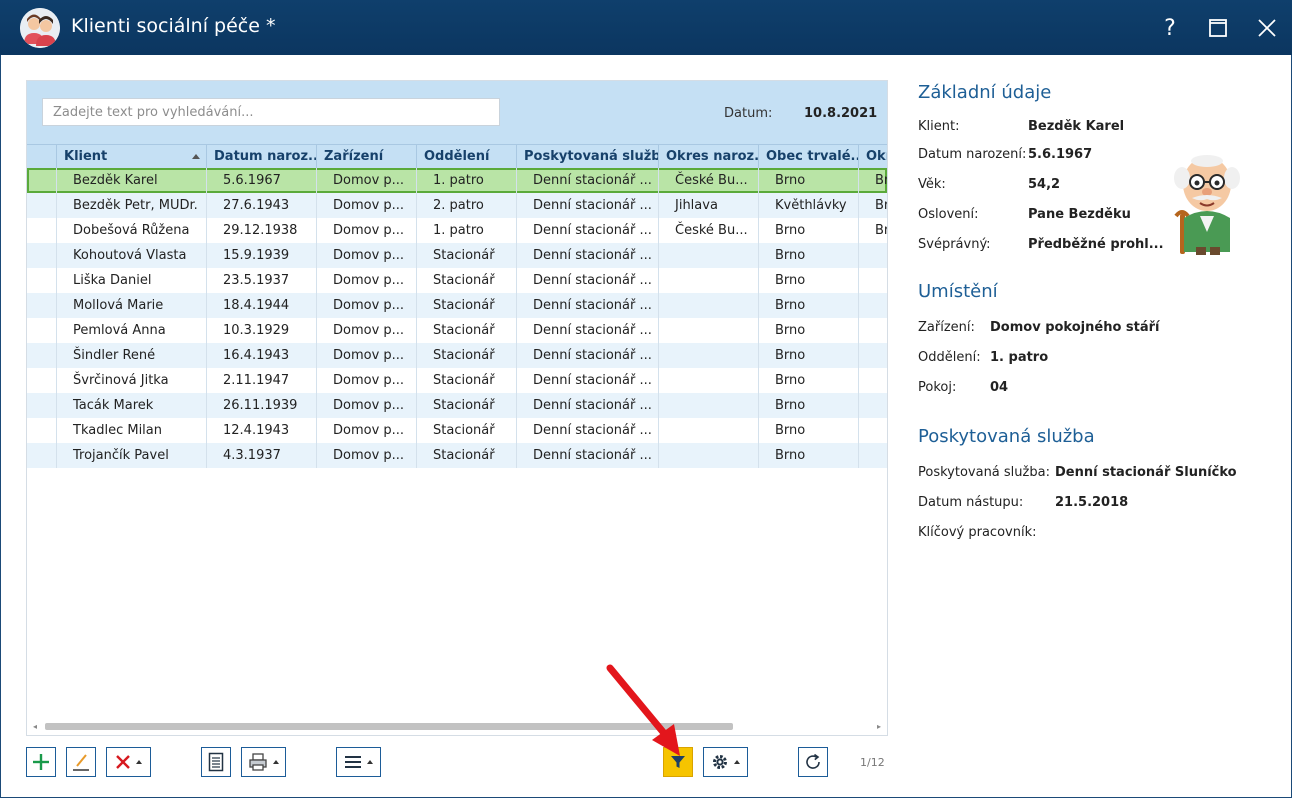 Image resolution: width=1292 pixels, height=798 pixels. I want to click on salutation-label: Oslovení:, so click(948, 214).